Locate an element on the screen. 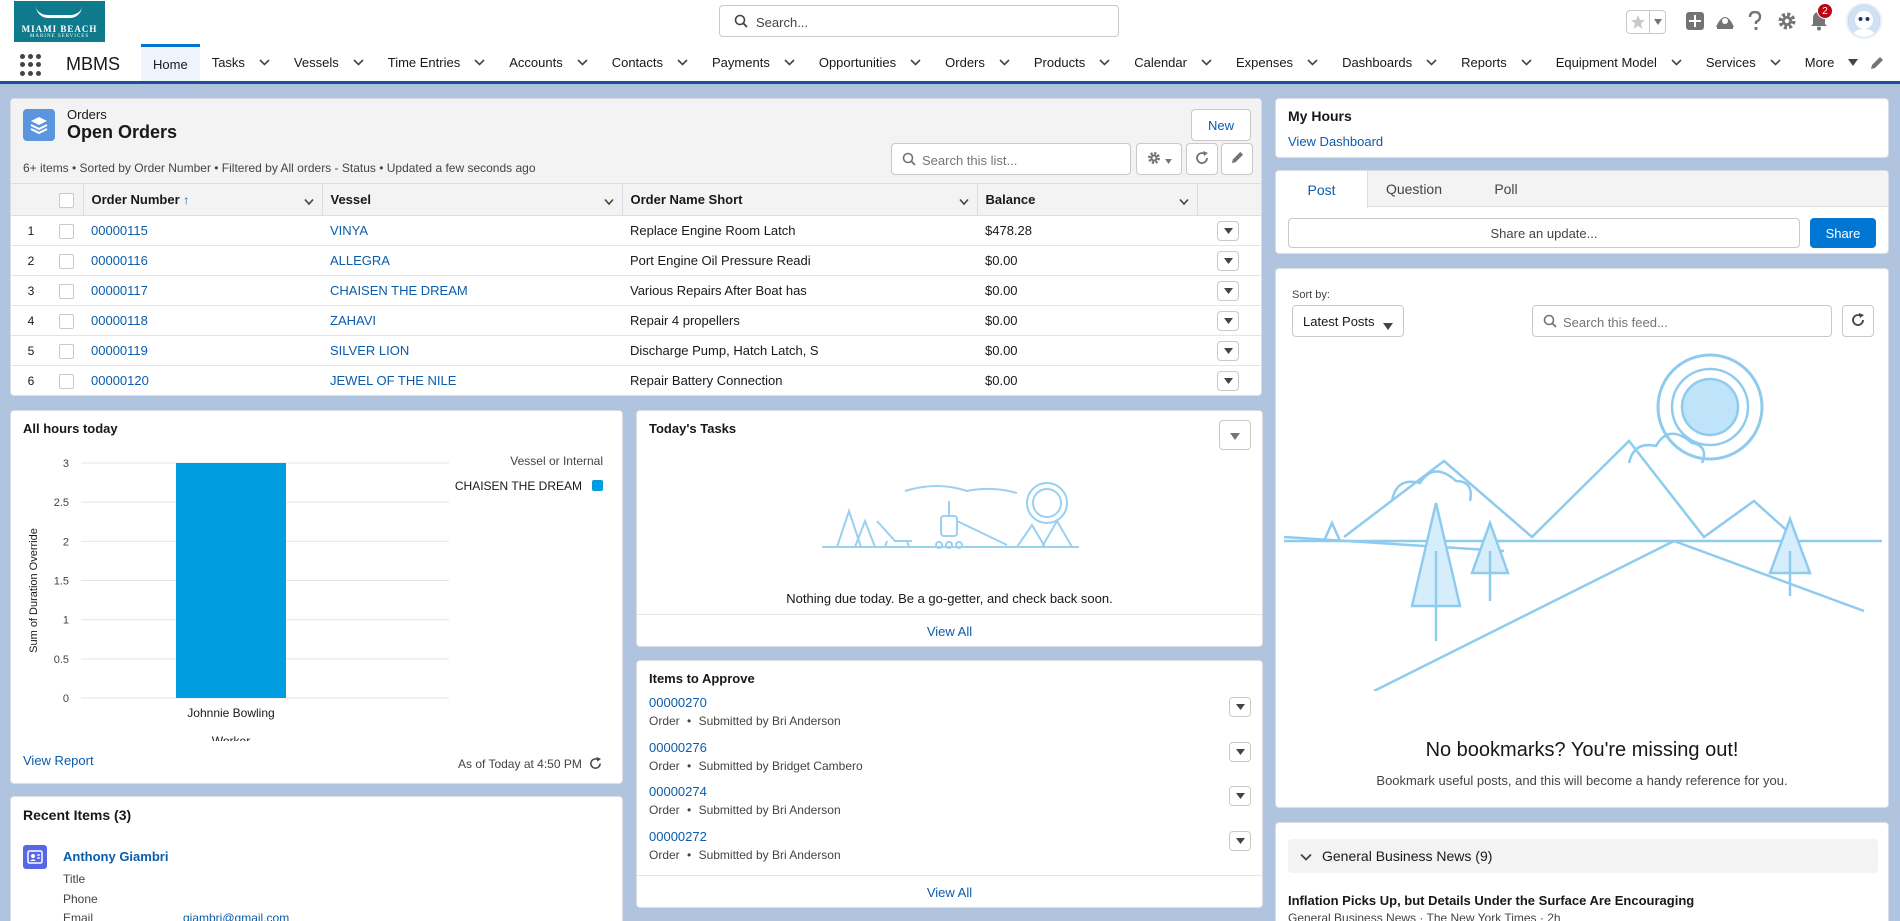 Image resolution: width=1900 pixels, height=921 pixels. list-search-input is located at coordinates (1022, 160).